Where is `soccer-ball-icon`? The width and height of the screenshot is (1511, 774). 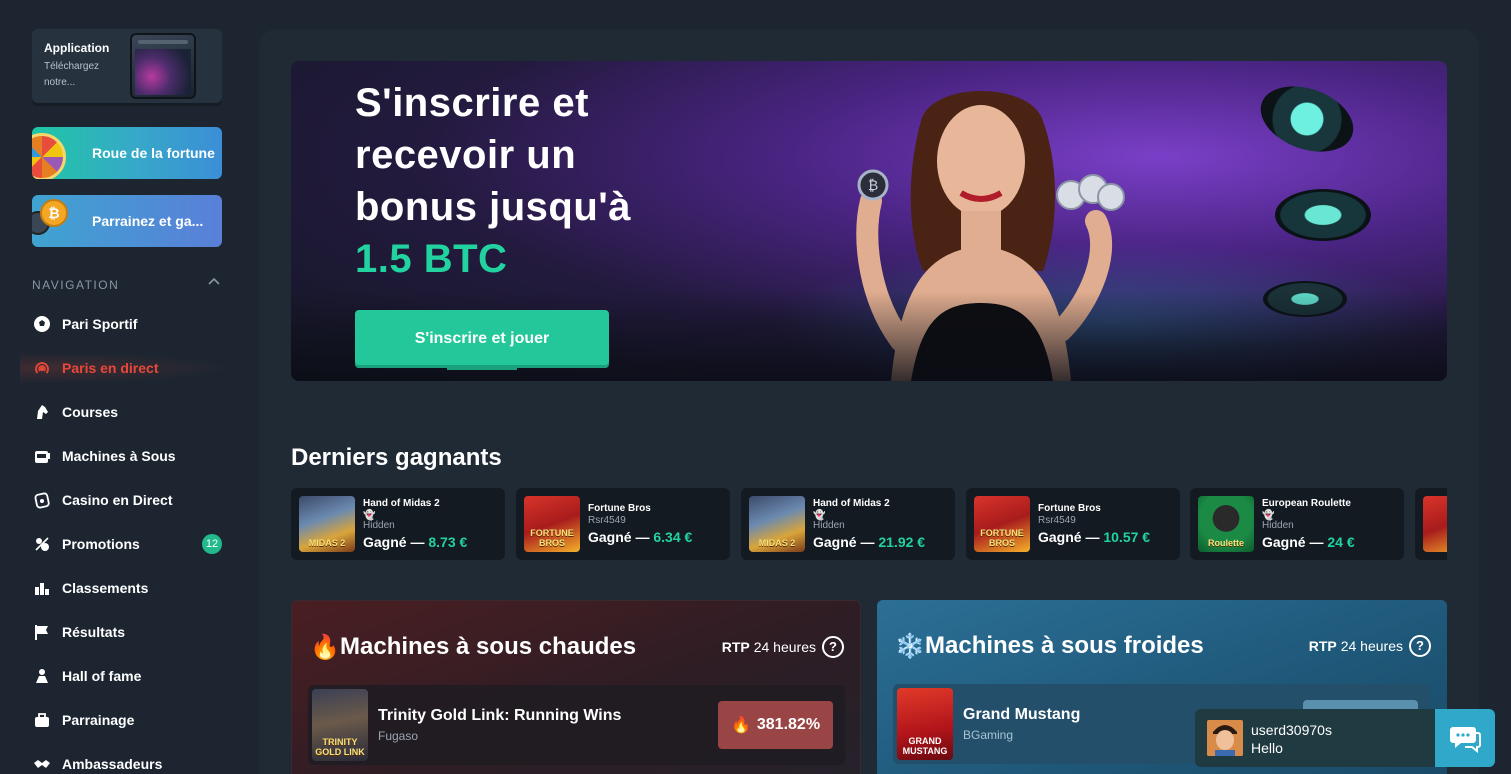
soccer-ball-icon is located at coordinates (42, 324).